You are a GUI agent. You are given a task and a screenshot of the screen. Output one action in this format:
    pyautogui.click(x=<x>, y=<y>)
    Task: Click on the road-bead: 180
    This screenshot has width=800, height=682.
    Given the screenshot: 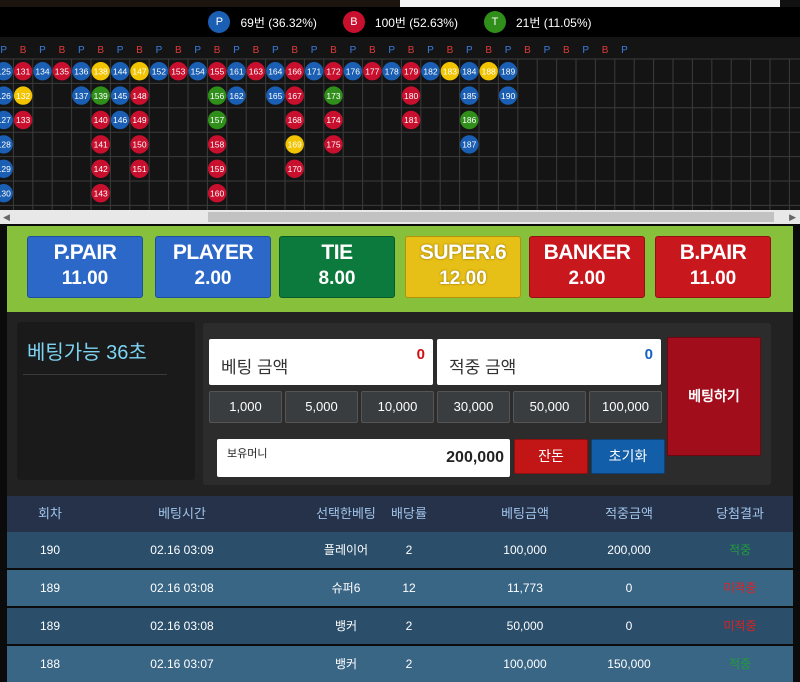 What is the action you would take?
    pyautogui.click(x=411, y=95)
    